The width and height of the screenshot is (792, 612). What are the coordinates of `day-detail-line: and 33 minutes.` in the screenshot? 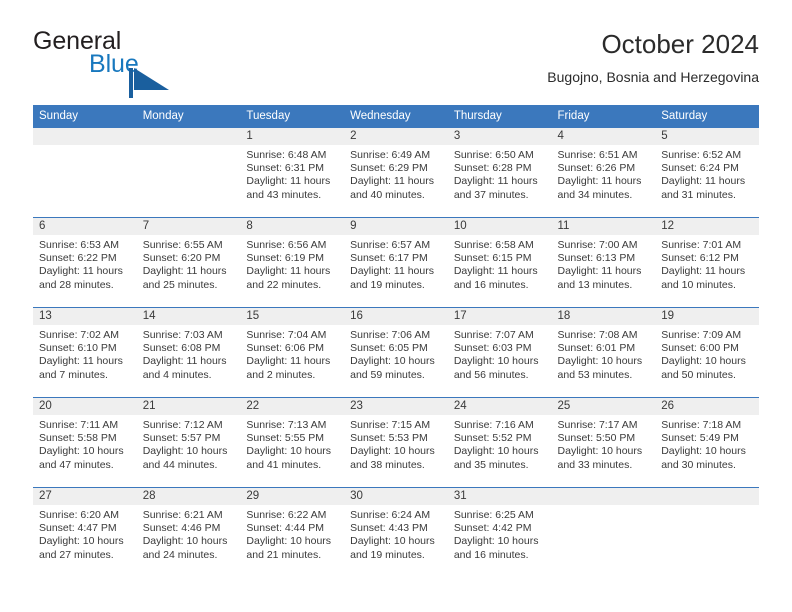 It's located at (595, 464).